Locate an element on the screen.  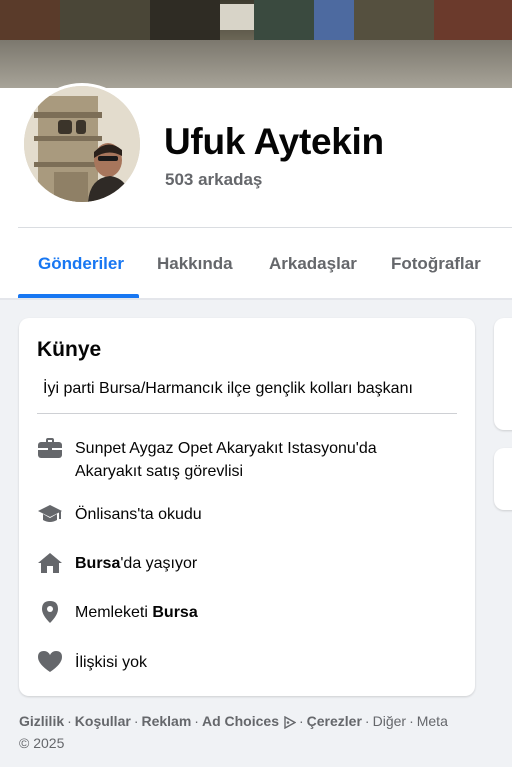
avatar-photo is located at coordinates (82, 144).